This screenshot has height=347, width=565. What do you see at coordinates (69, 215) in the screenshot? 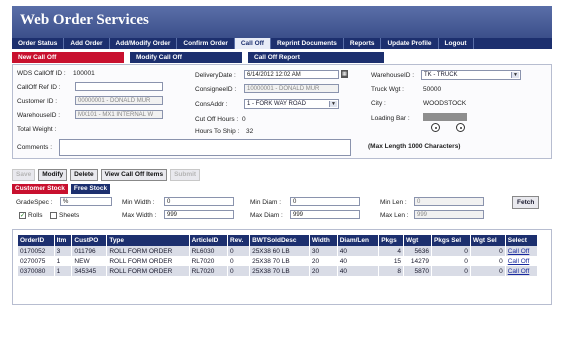
I see `sheets-label: Sheets` at bounding box center [69, 215].